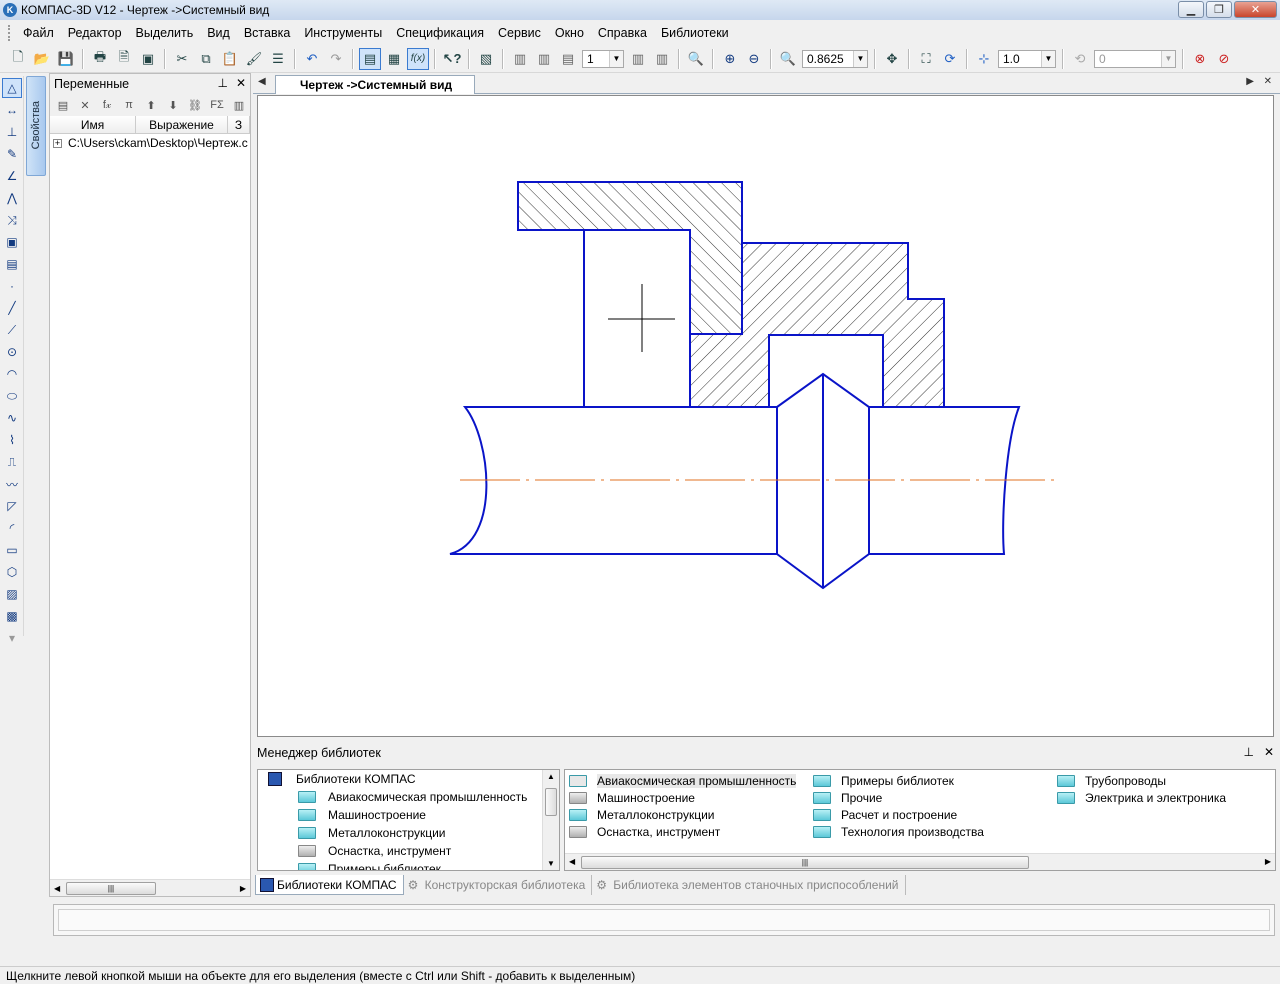 This screenshot has height=984, width=1280. What do you see at coordinates (148, 59) in the screenshot?
I see `preview-icon: ▣` at bounding box center [148, 59].